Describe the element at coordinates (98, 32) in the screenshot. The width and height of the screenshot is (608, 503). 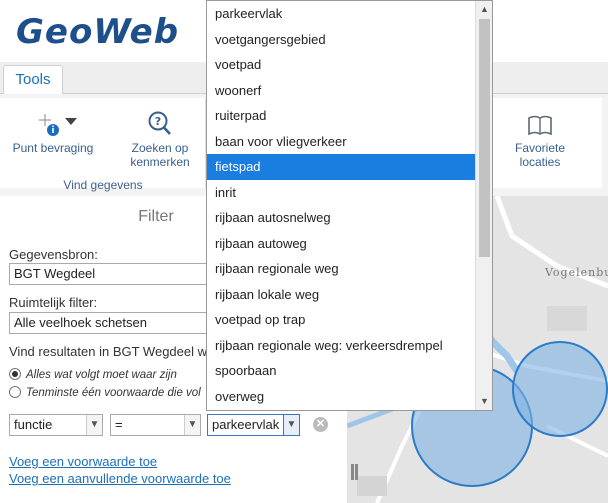
I see `app-logo: GeoWeb` at that location.